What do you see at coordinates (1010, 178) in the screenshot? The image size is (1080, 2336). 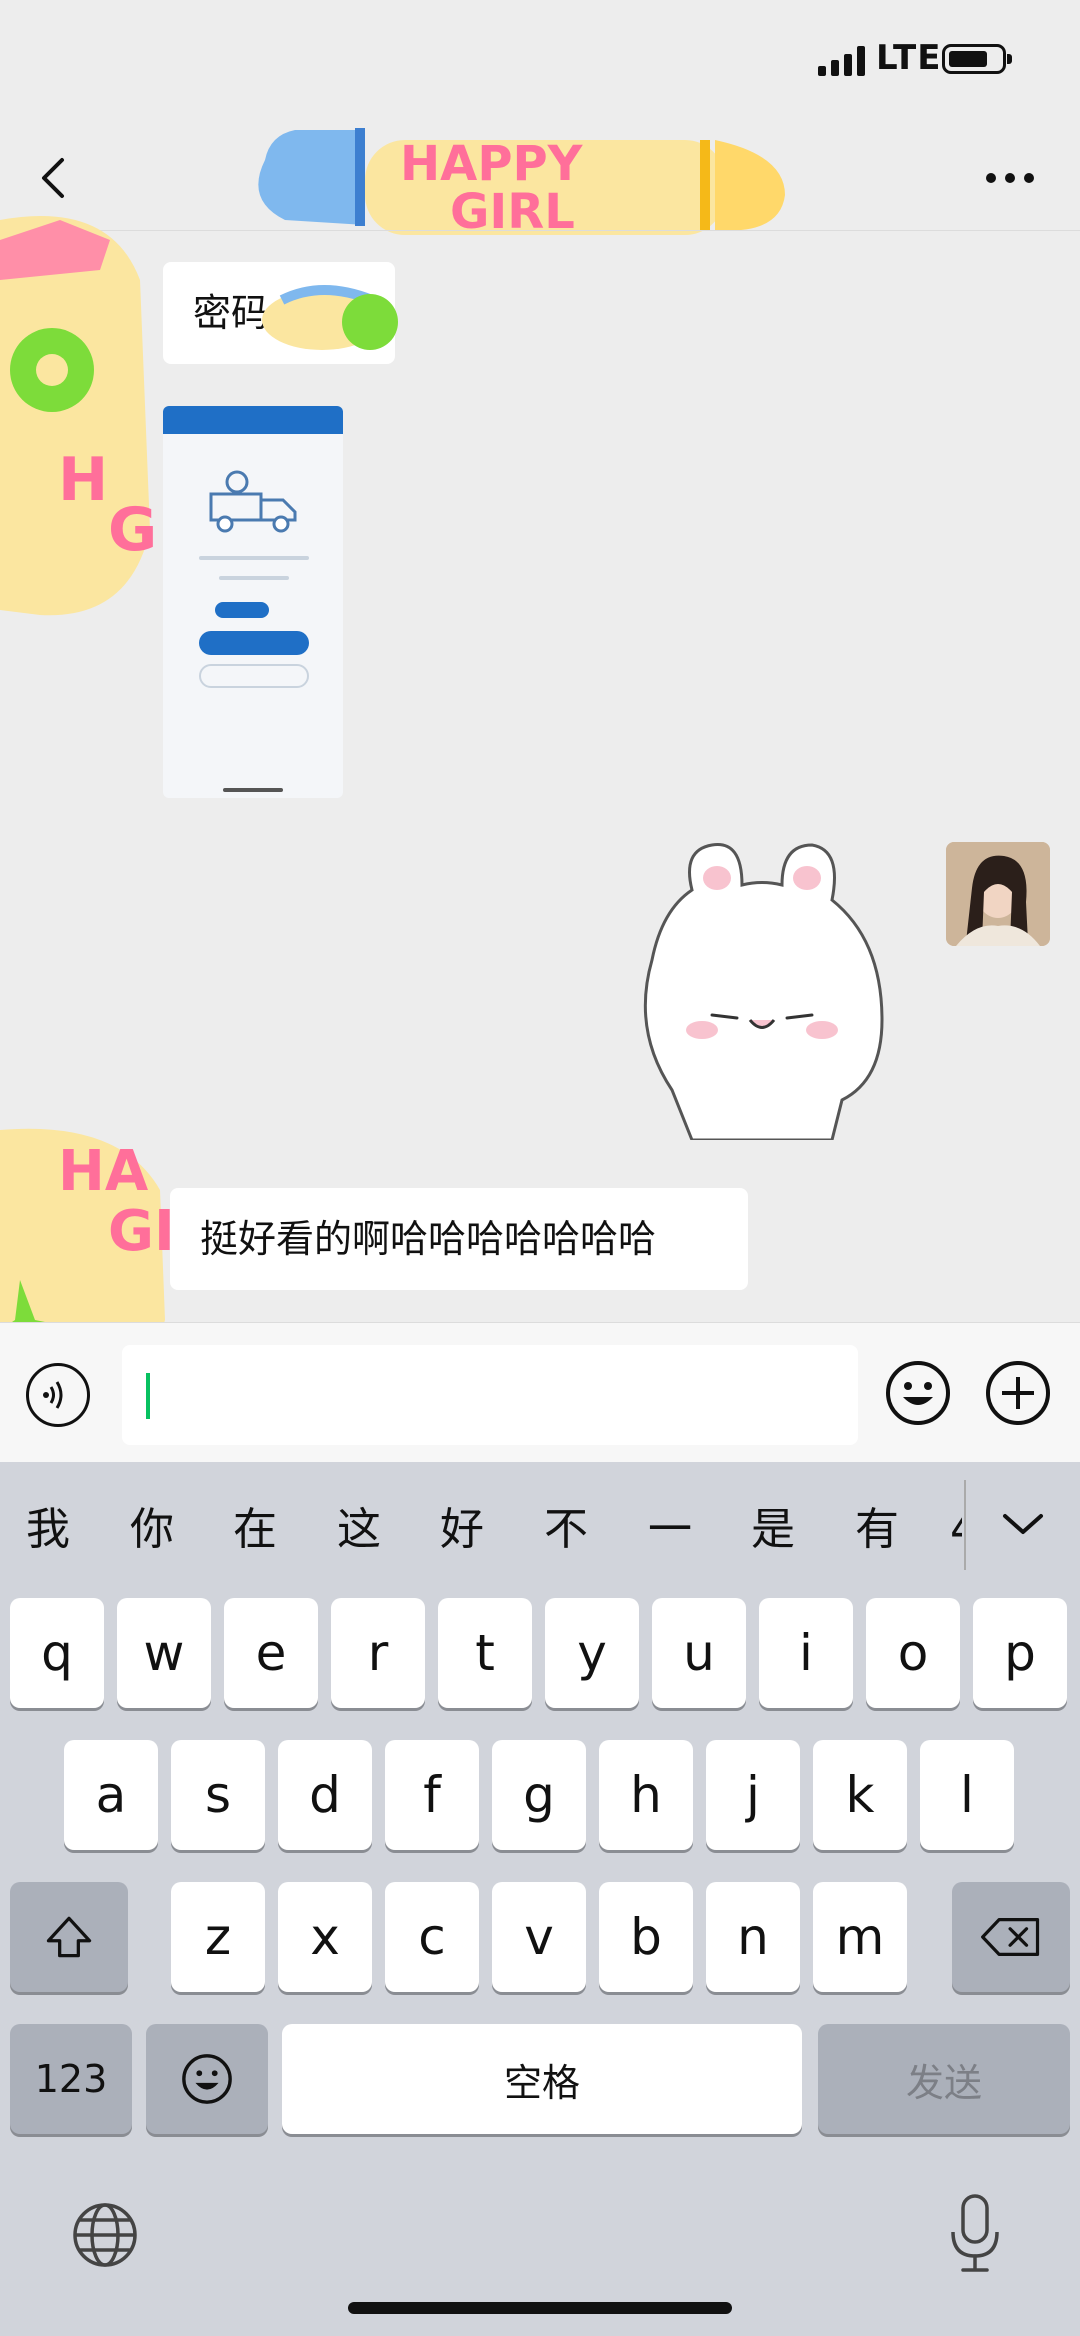 I see `more-icon` at bounding box center [1010, 178].